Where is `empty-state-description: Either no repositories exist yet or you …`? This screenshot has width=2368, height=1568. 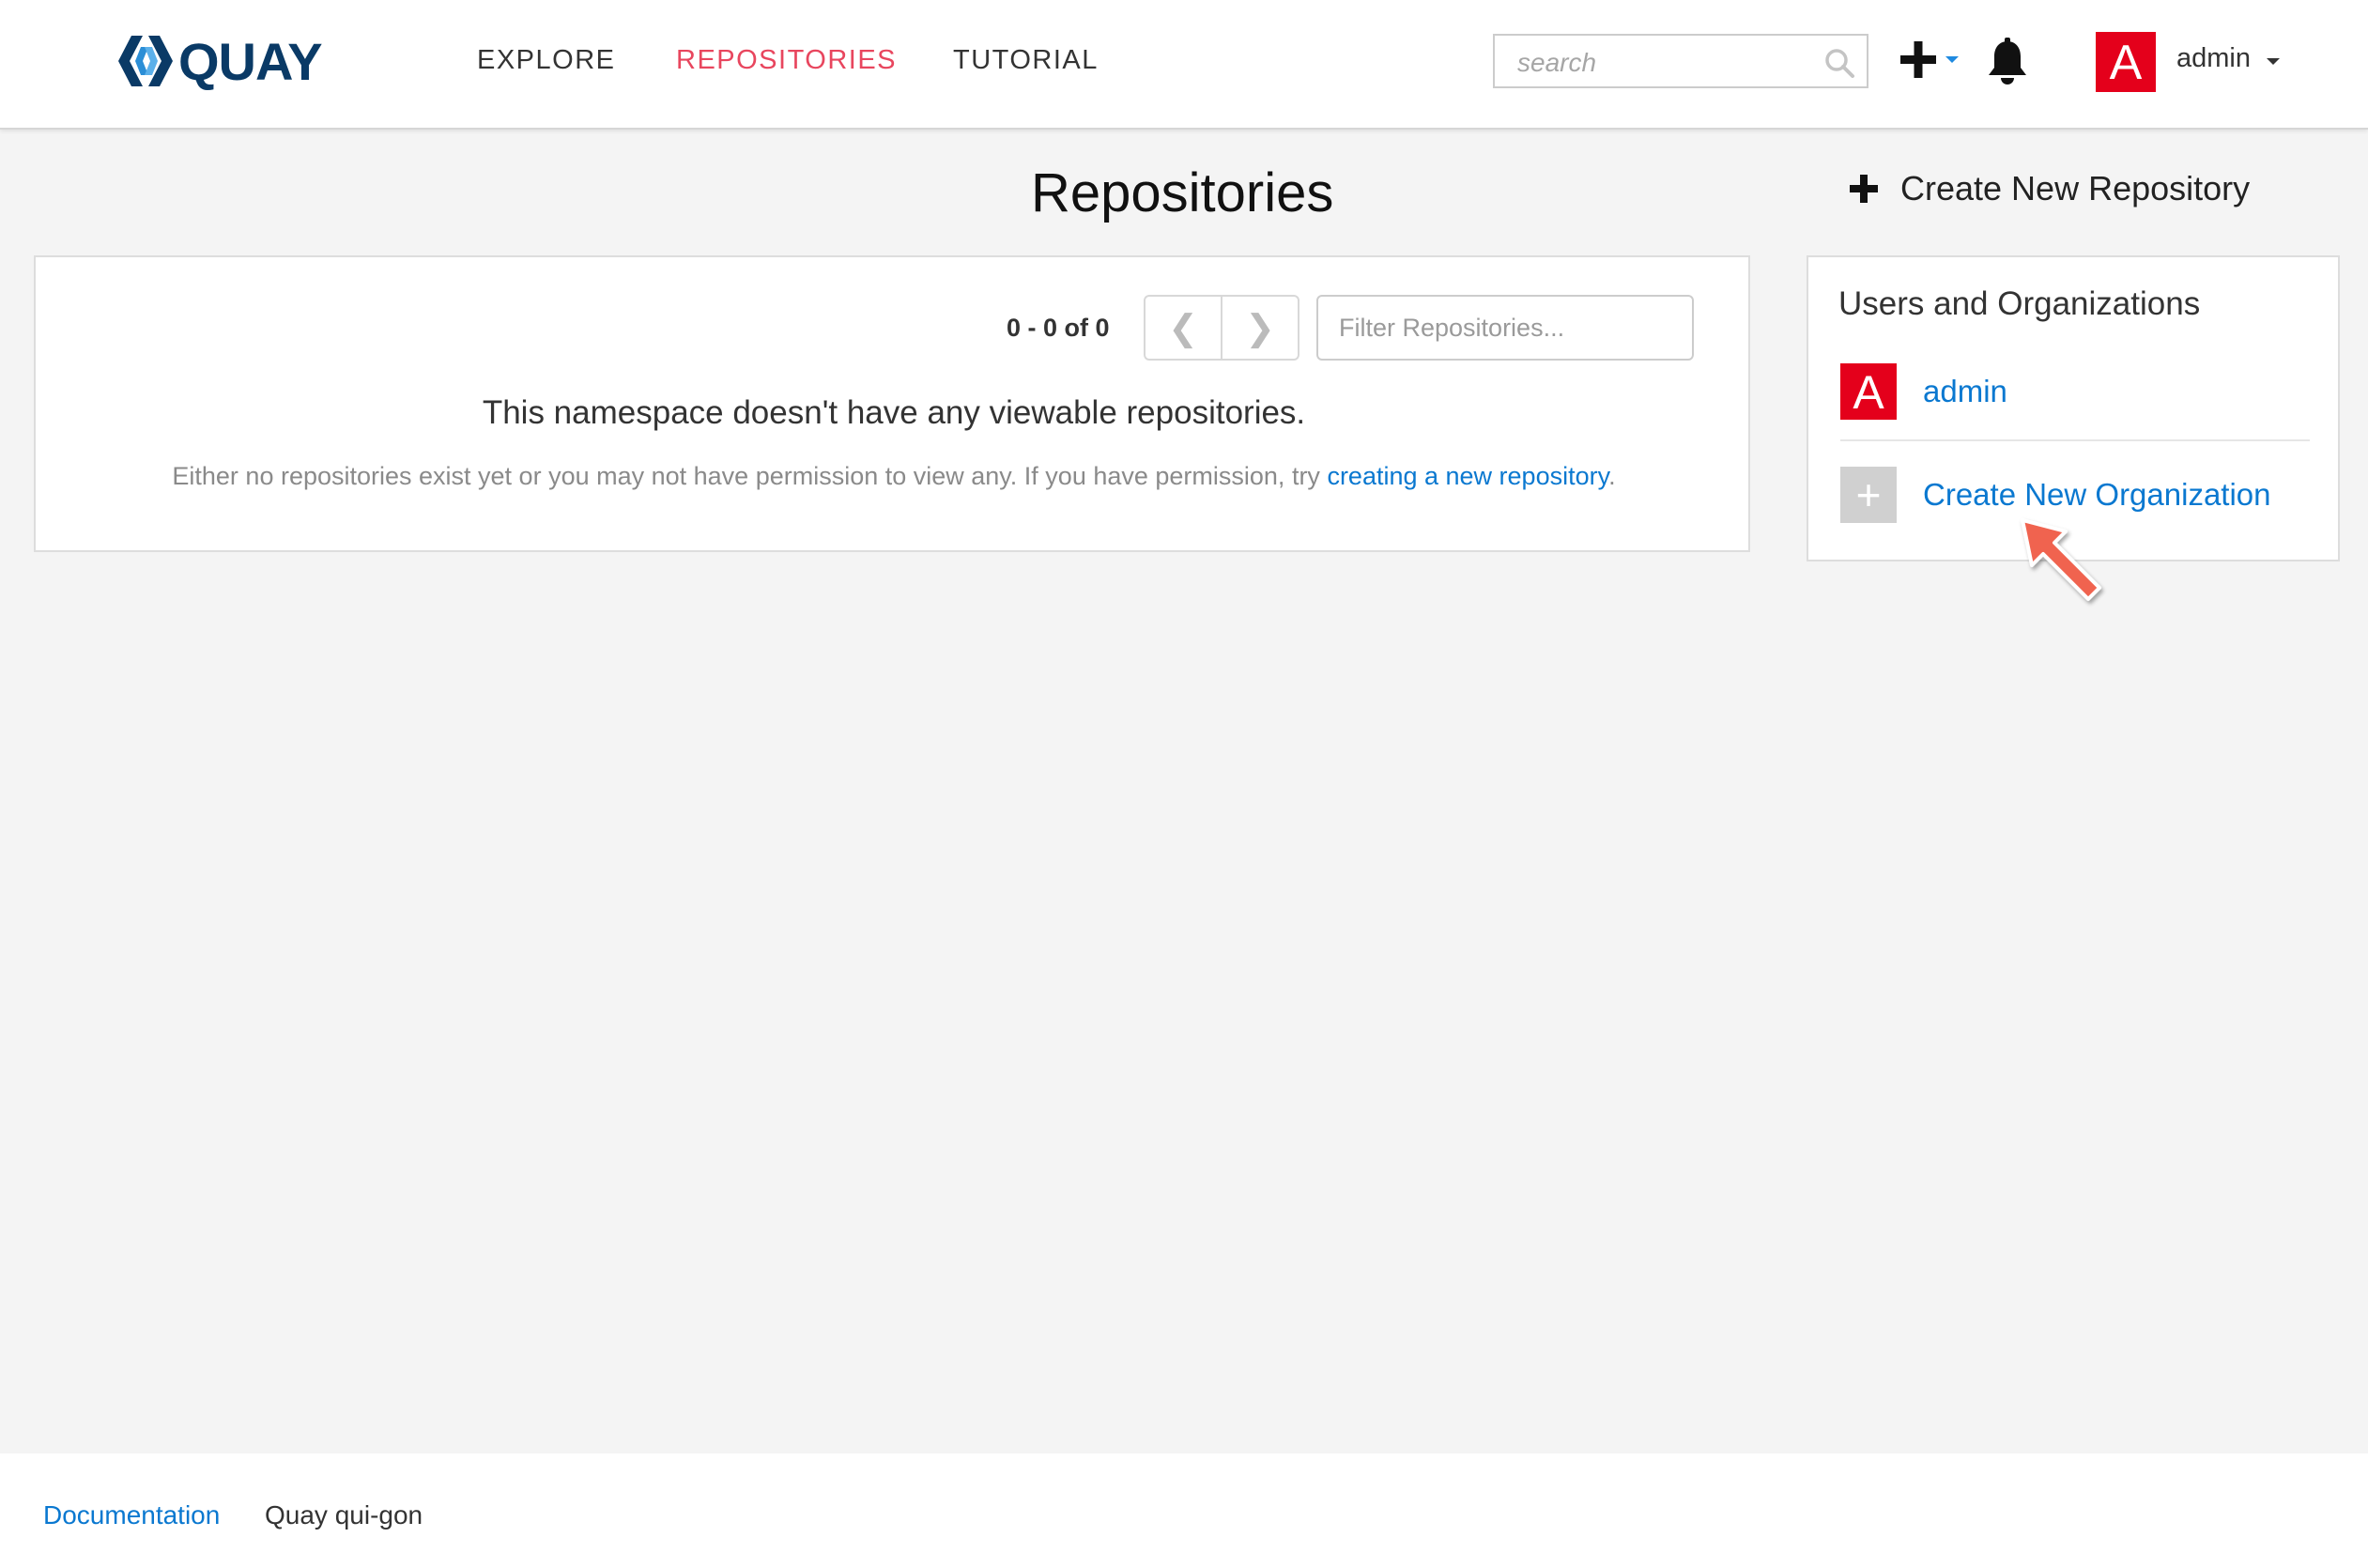 empty-state-description: Either no repositories exist yet or you … is located at coordinates (894, 477).